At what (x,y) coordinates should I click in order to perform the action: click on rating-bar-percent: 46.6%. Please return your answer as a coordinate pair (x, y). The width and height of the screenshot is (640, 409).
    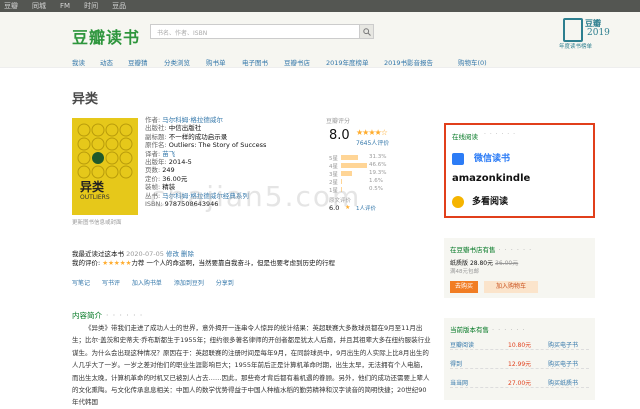
    Looking at the image, I should click on (378, 165).